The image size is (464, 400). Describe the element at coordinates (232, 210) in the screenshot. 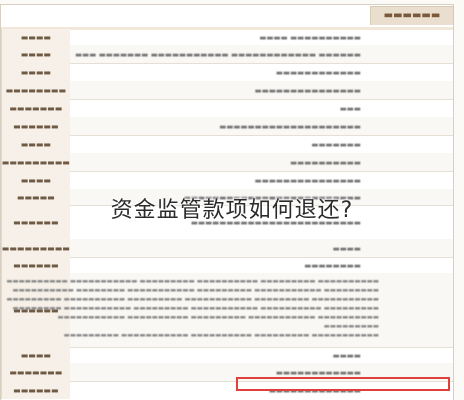

I see `overlay-caption: 资金监管款项如何退还?` at that location.